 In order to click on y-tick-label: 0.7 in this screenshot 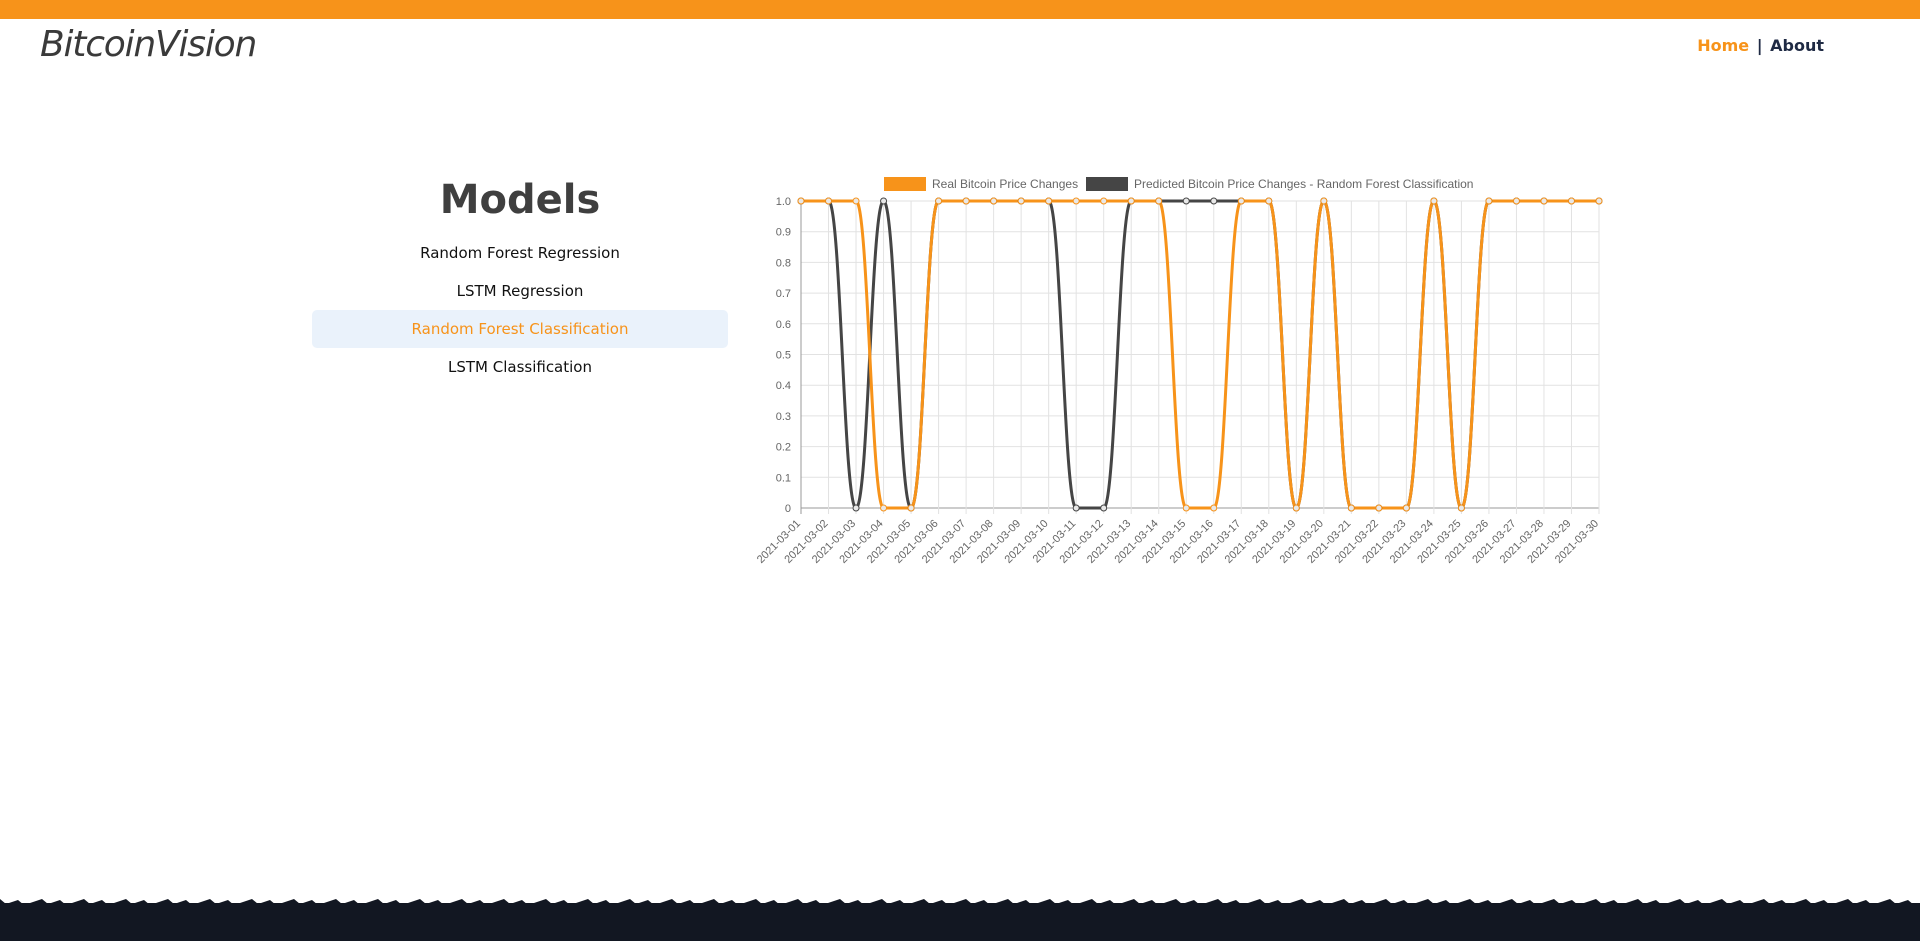, I will do `click(783, 294)`.